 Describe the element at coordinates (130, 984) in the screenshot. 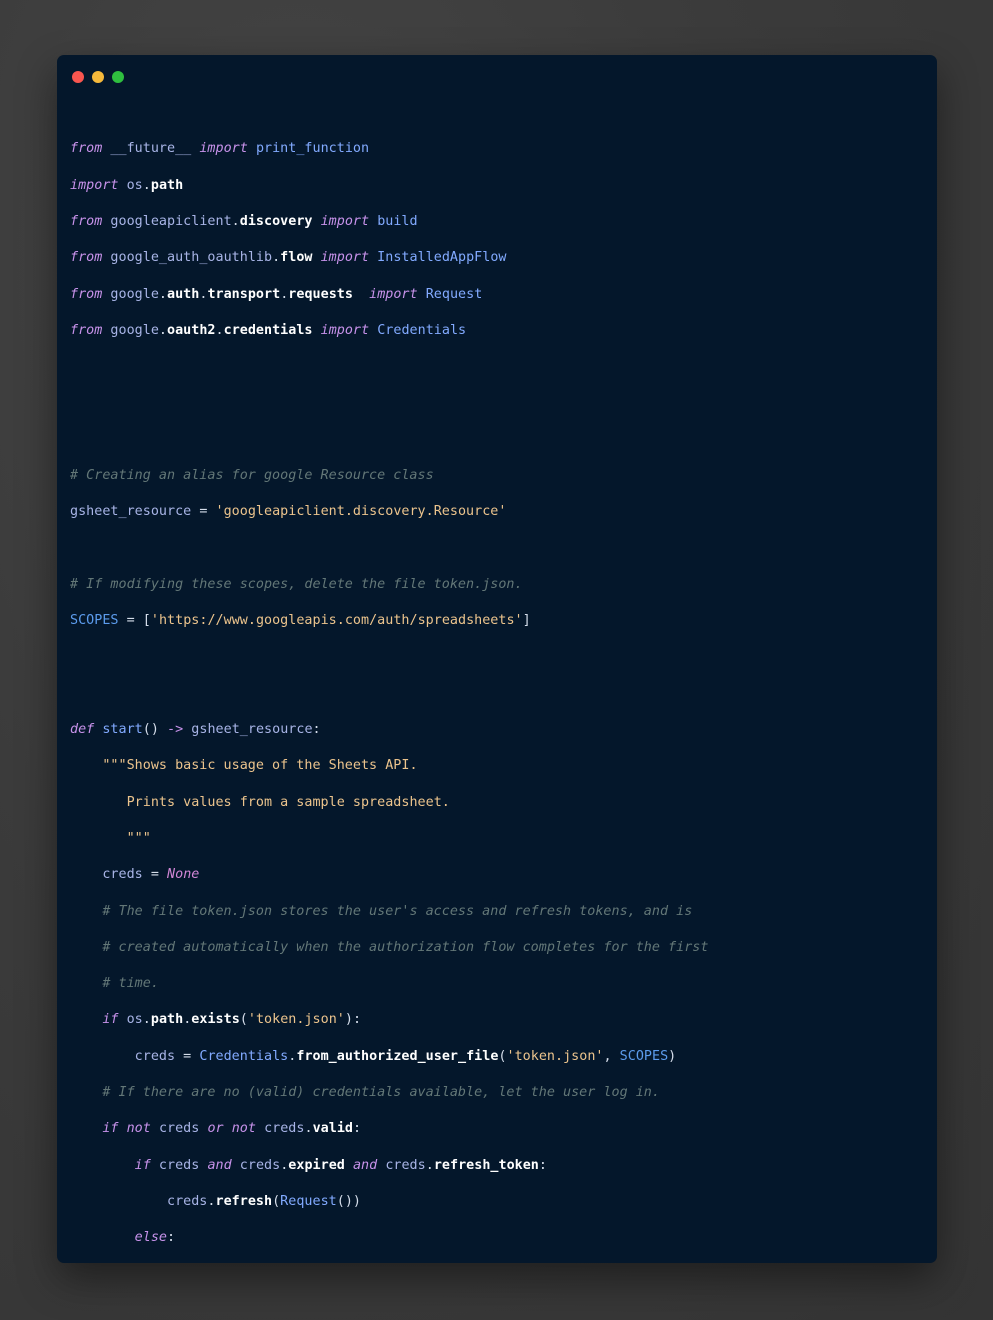

I see `code-line: # time.` at that location.